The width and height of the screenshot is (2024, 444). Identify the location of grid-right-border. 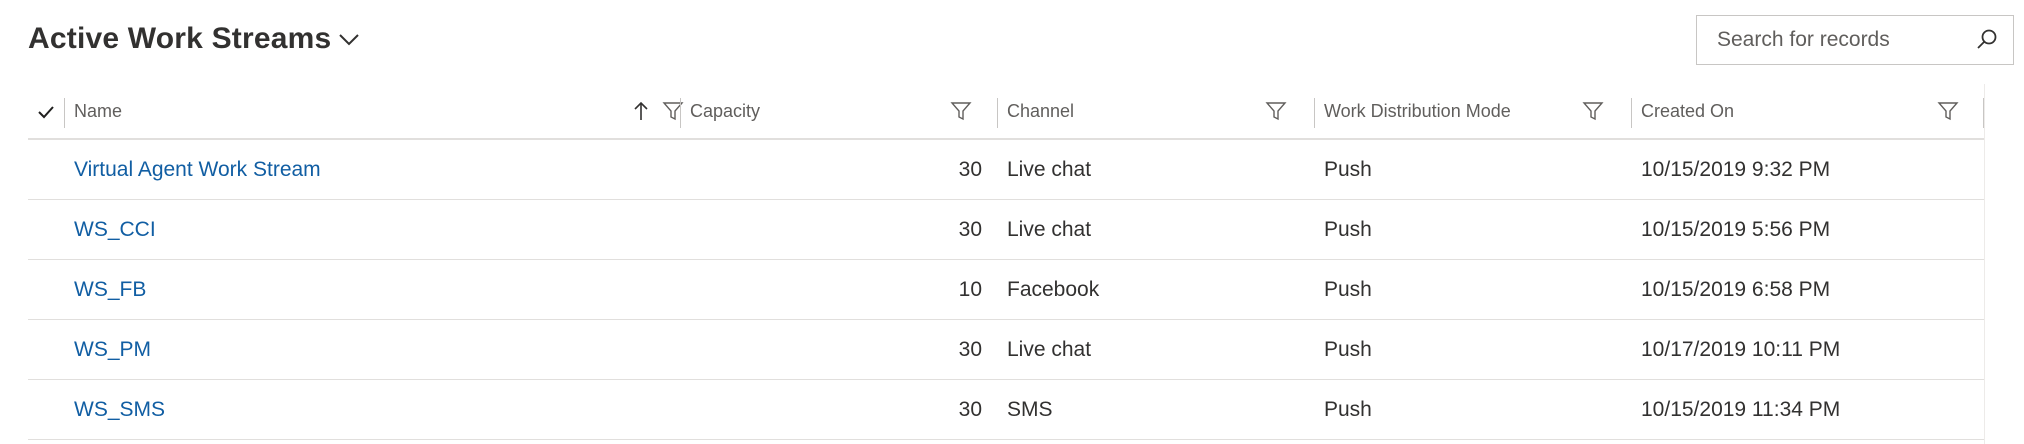
(1984, 264).